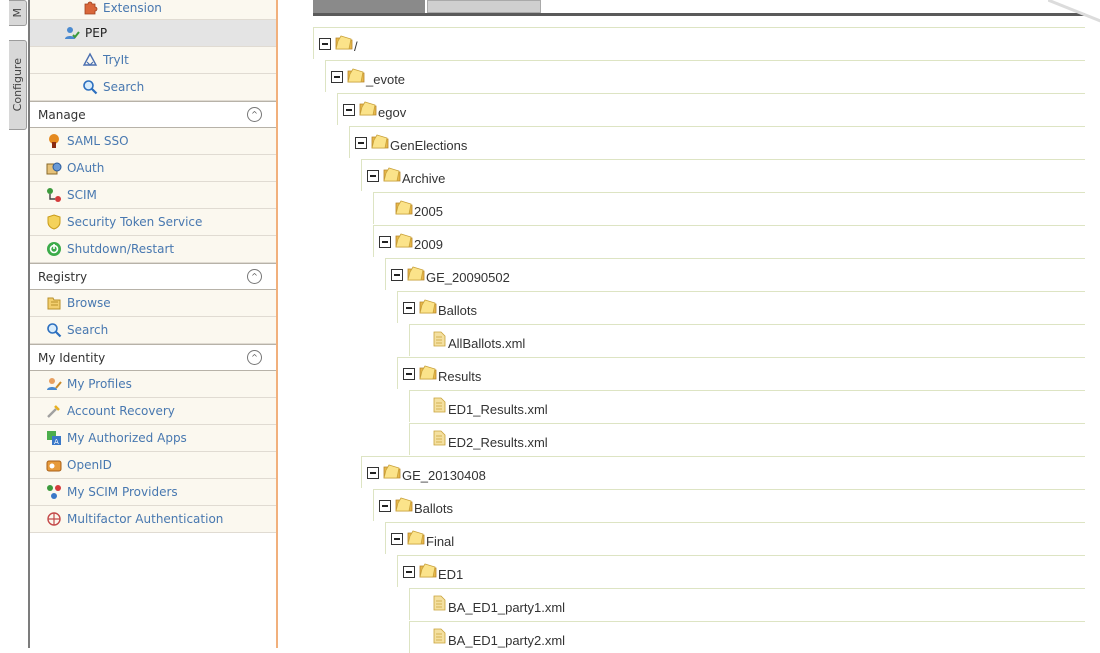 The height and width of the screenshot is (653, 1100). What do you see at coordinates (385, 79) in the screenshot?
I see `tree-node-label: _evote` at bounding box center [385, 79].